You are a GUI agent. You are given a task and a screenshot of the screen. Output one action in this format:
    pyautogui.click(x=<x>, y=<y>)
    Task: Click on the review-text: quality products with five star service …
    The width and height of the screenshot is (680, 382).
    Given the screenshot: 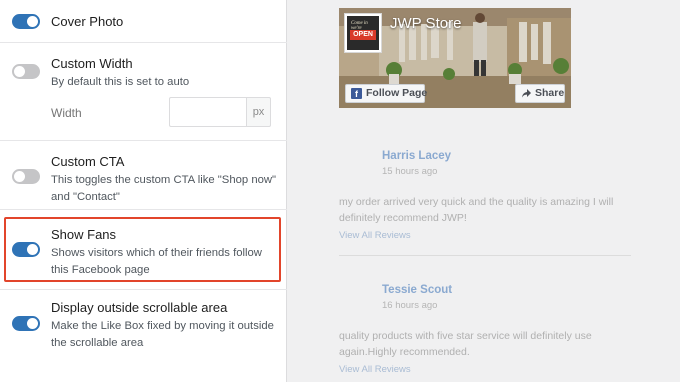 What is the action you would take?
    pyautogui.click(x=465, y=344)
    